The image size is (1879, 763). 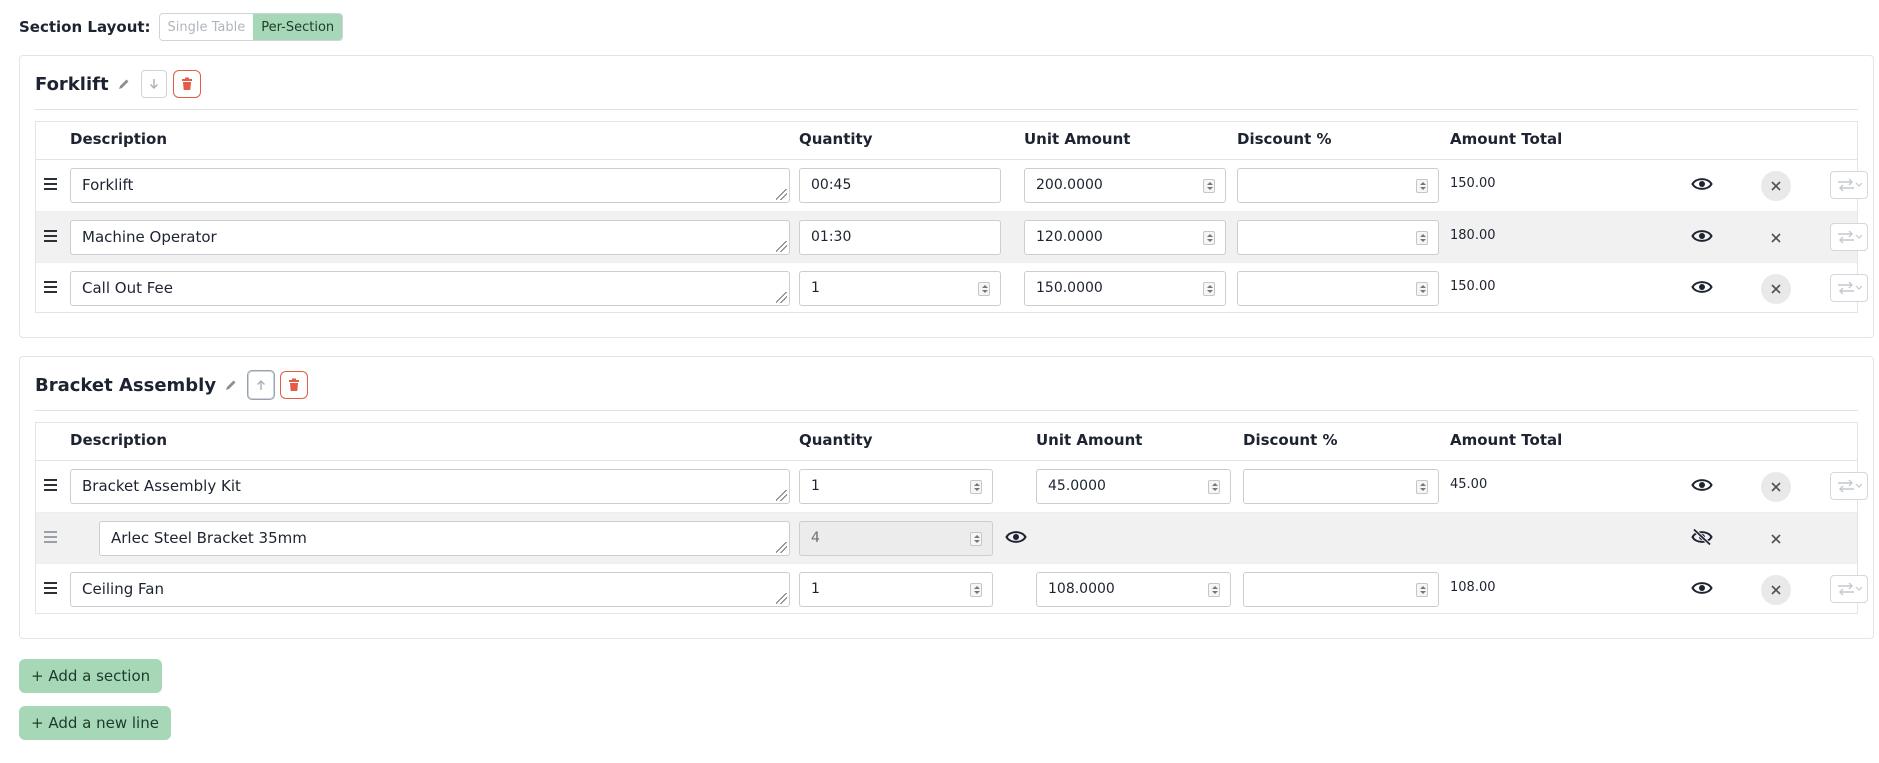 What do you see at coordinates (1133, 589) in the screenshot?
I see `unit-amount-input: 108.0000` at bounding box center [1133, 589].